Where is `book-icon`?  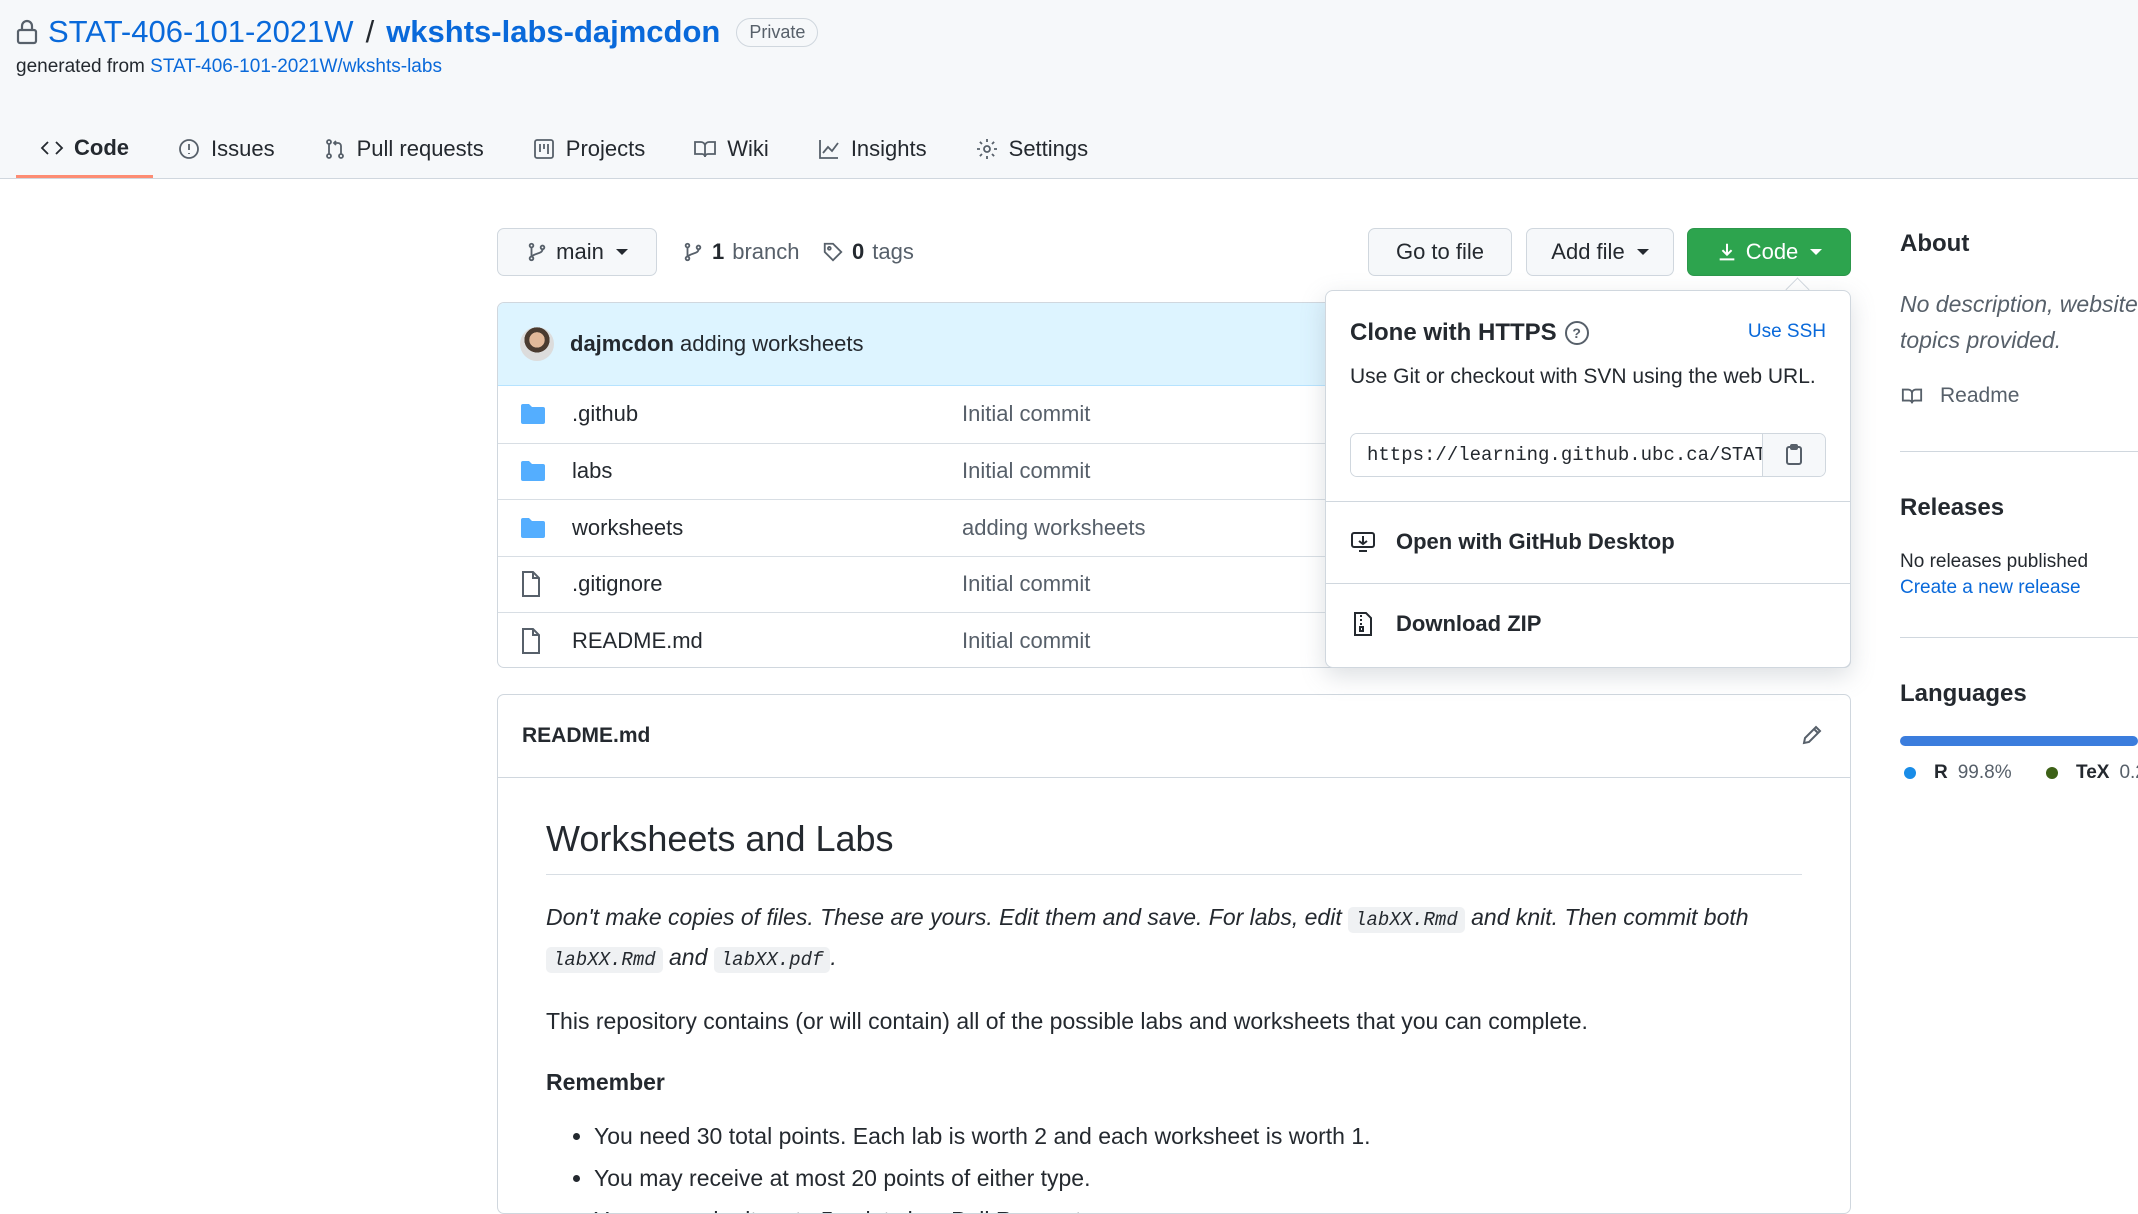
book-icon is located at coordinates (705, 149).